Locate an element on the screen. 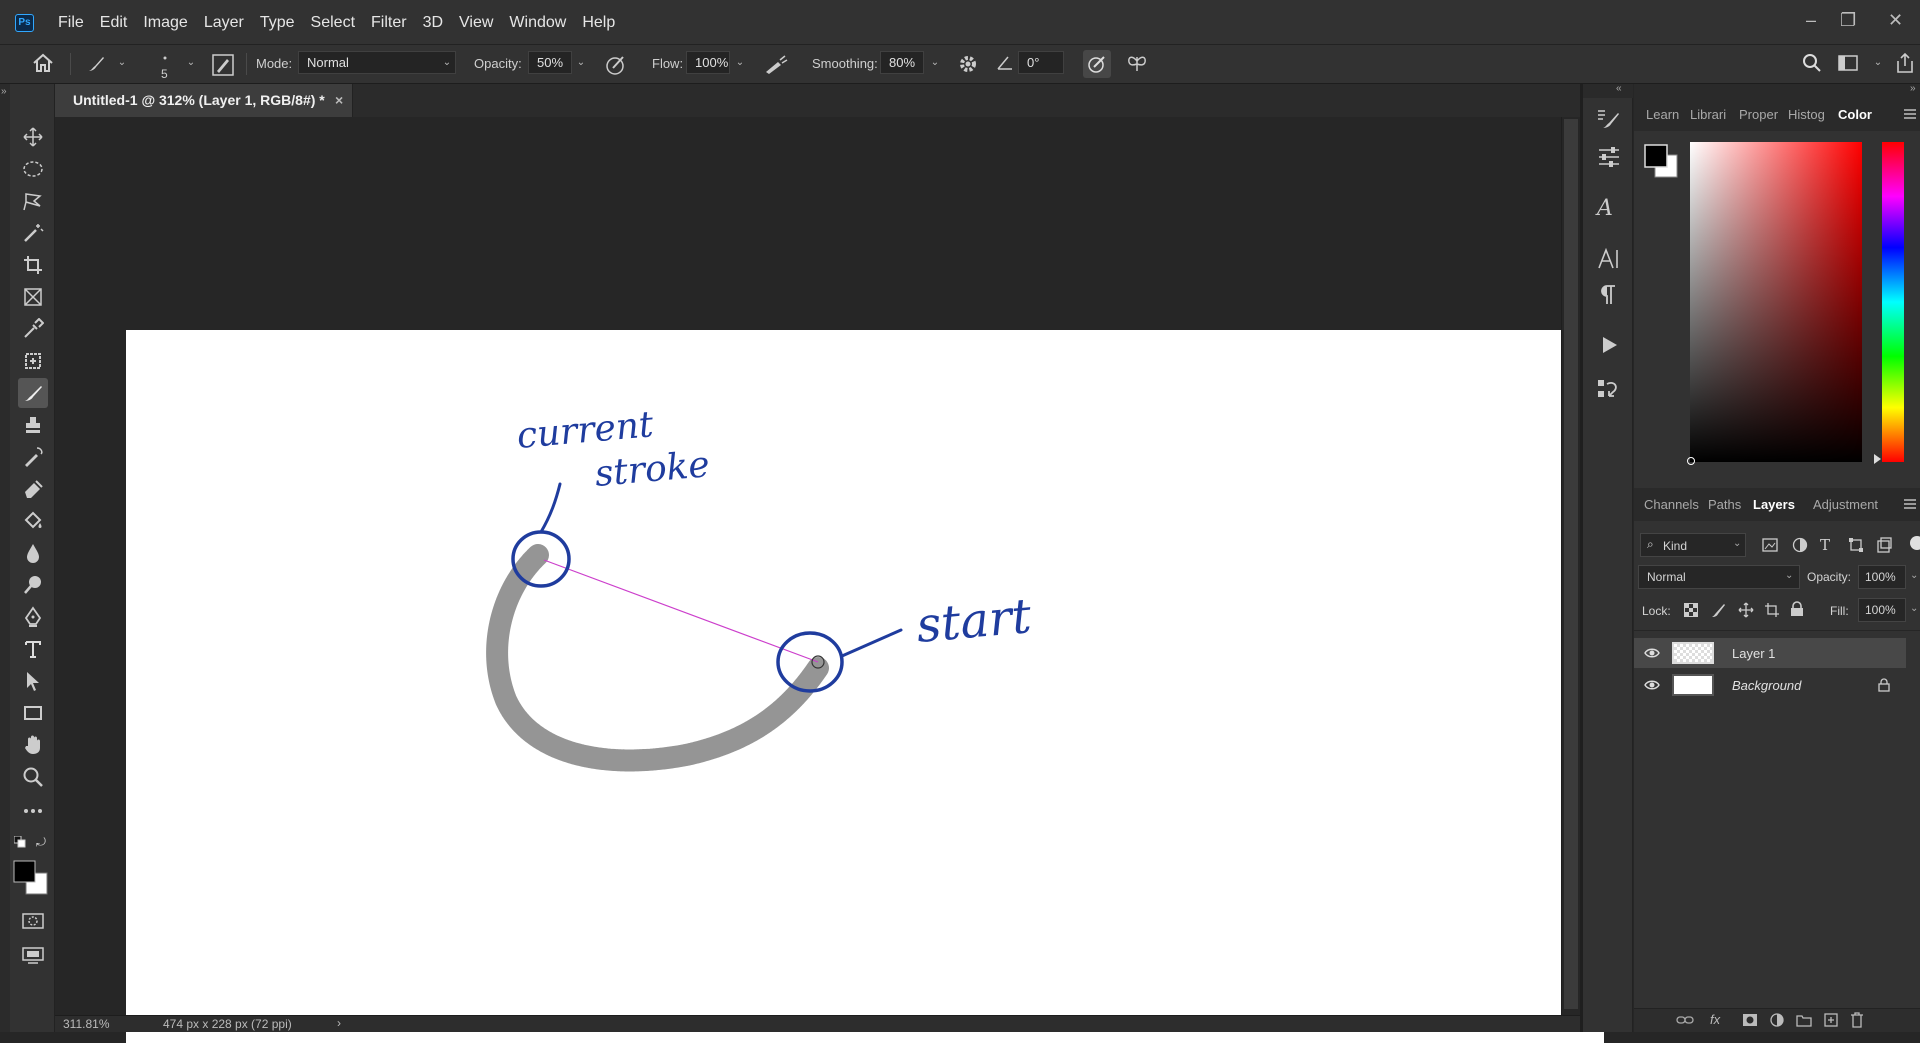 The image size is (1920, 1043). new-group-folder-icon is located at coordinates (1804, 1020).